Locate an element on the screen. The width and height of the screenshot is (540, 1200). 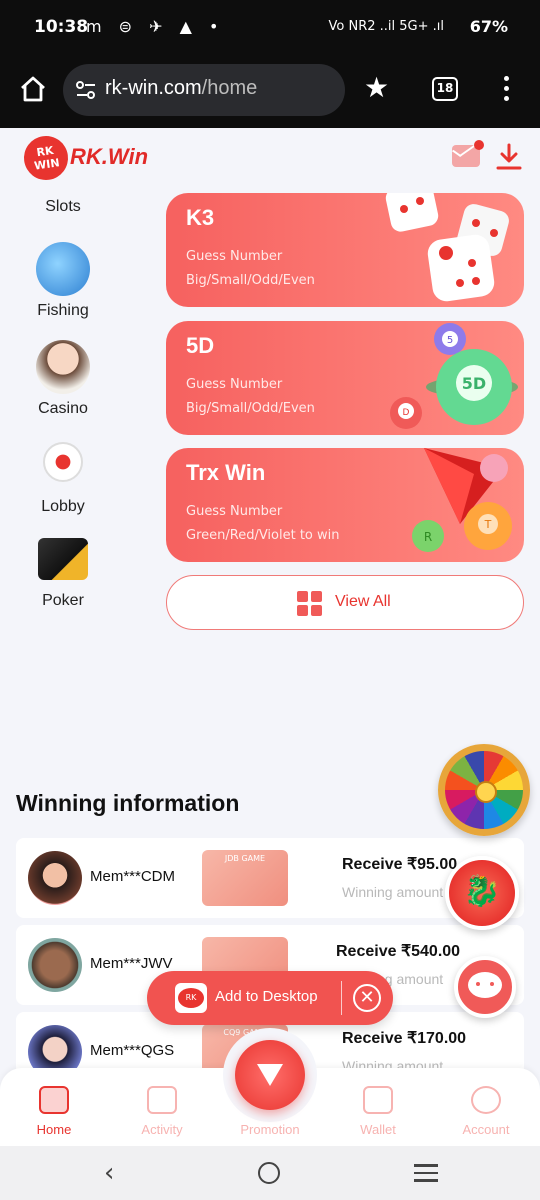
url-domain: rk-win.com is located at coordinates (153, 88).